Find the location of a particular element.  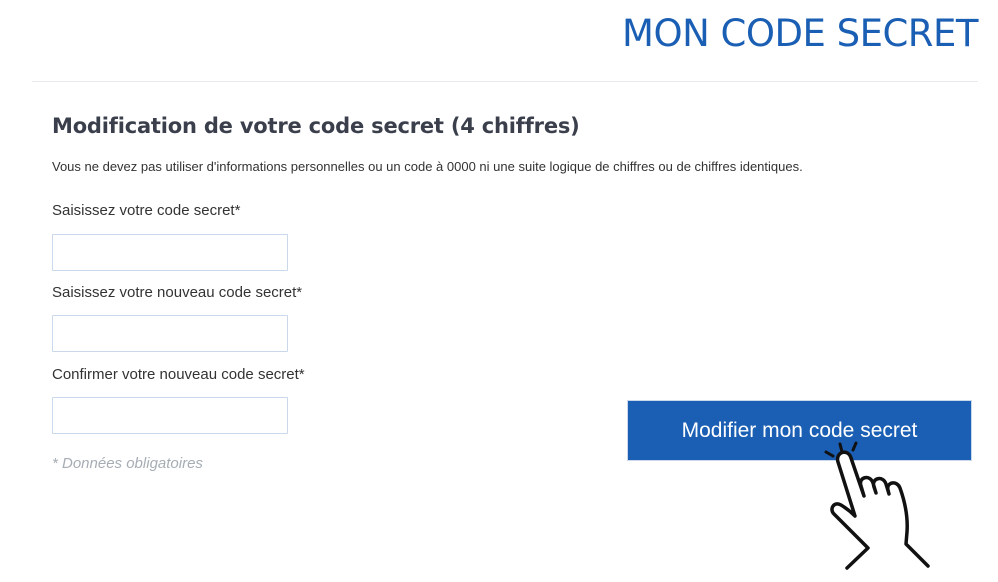

new-code-label: Saisissez votre nouveau code secret* is located at coordinates (177, 292).